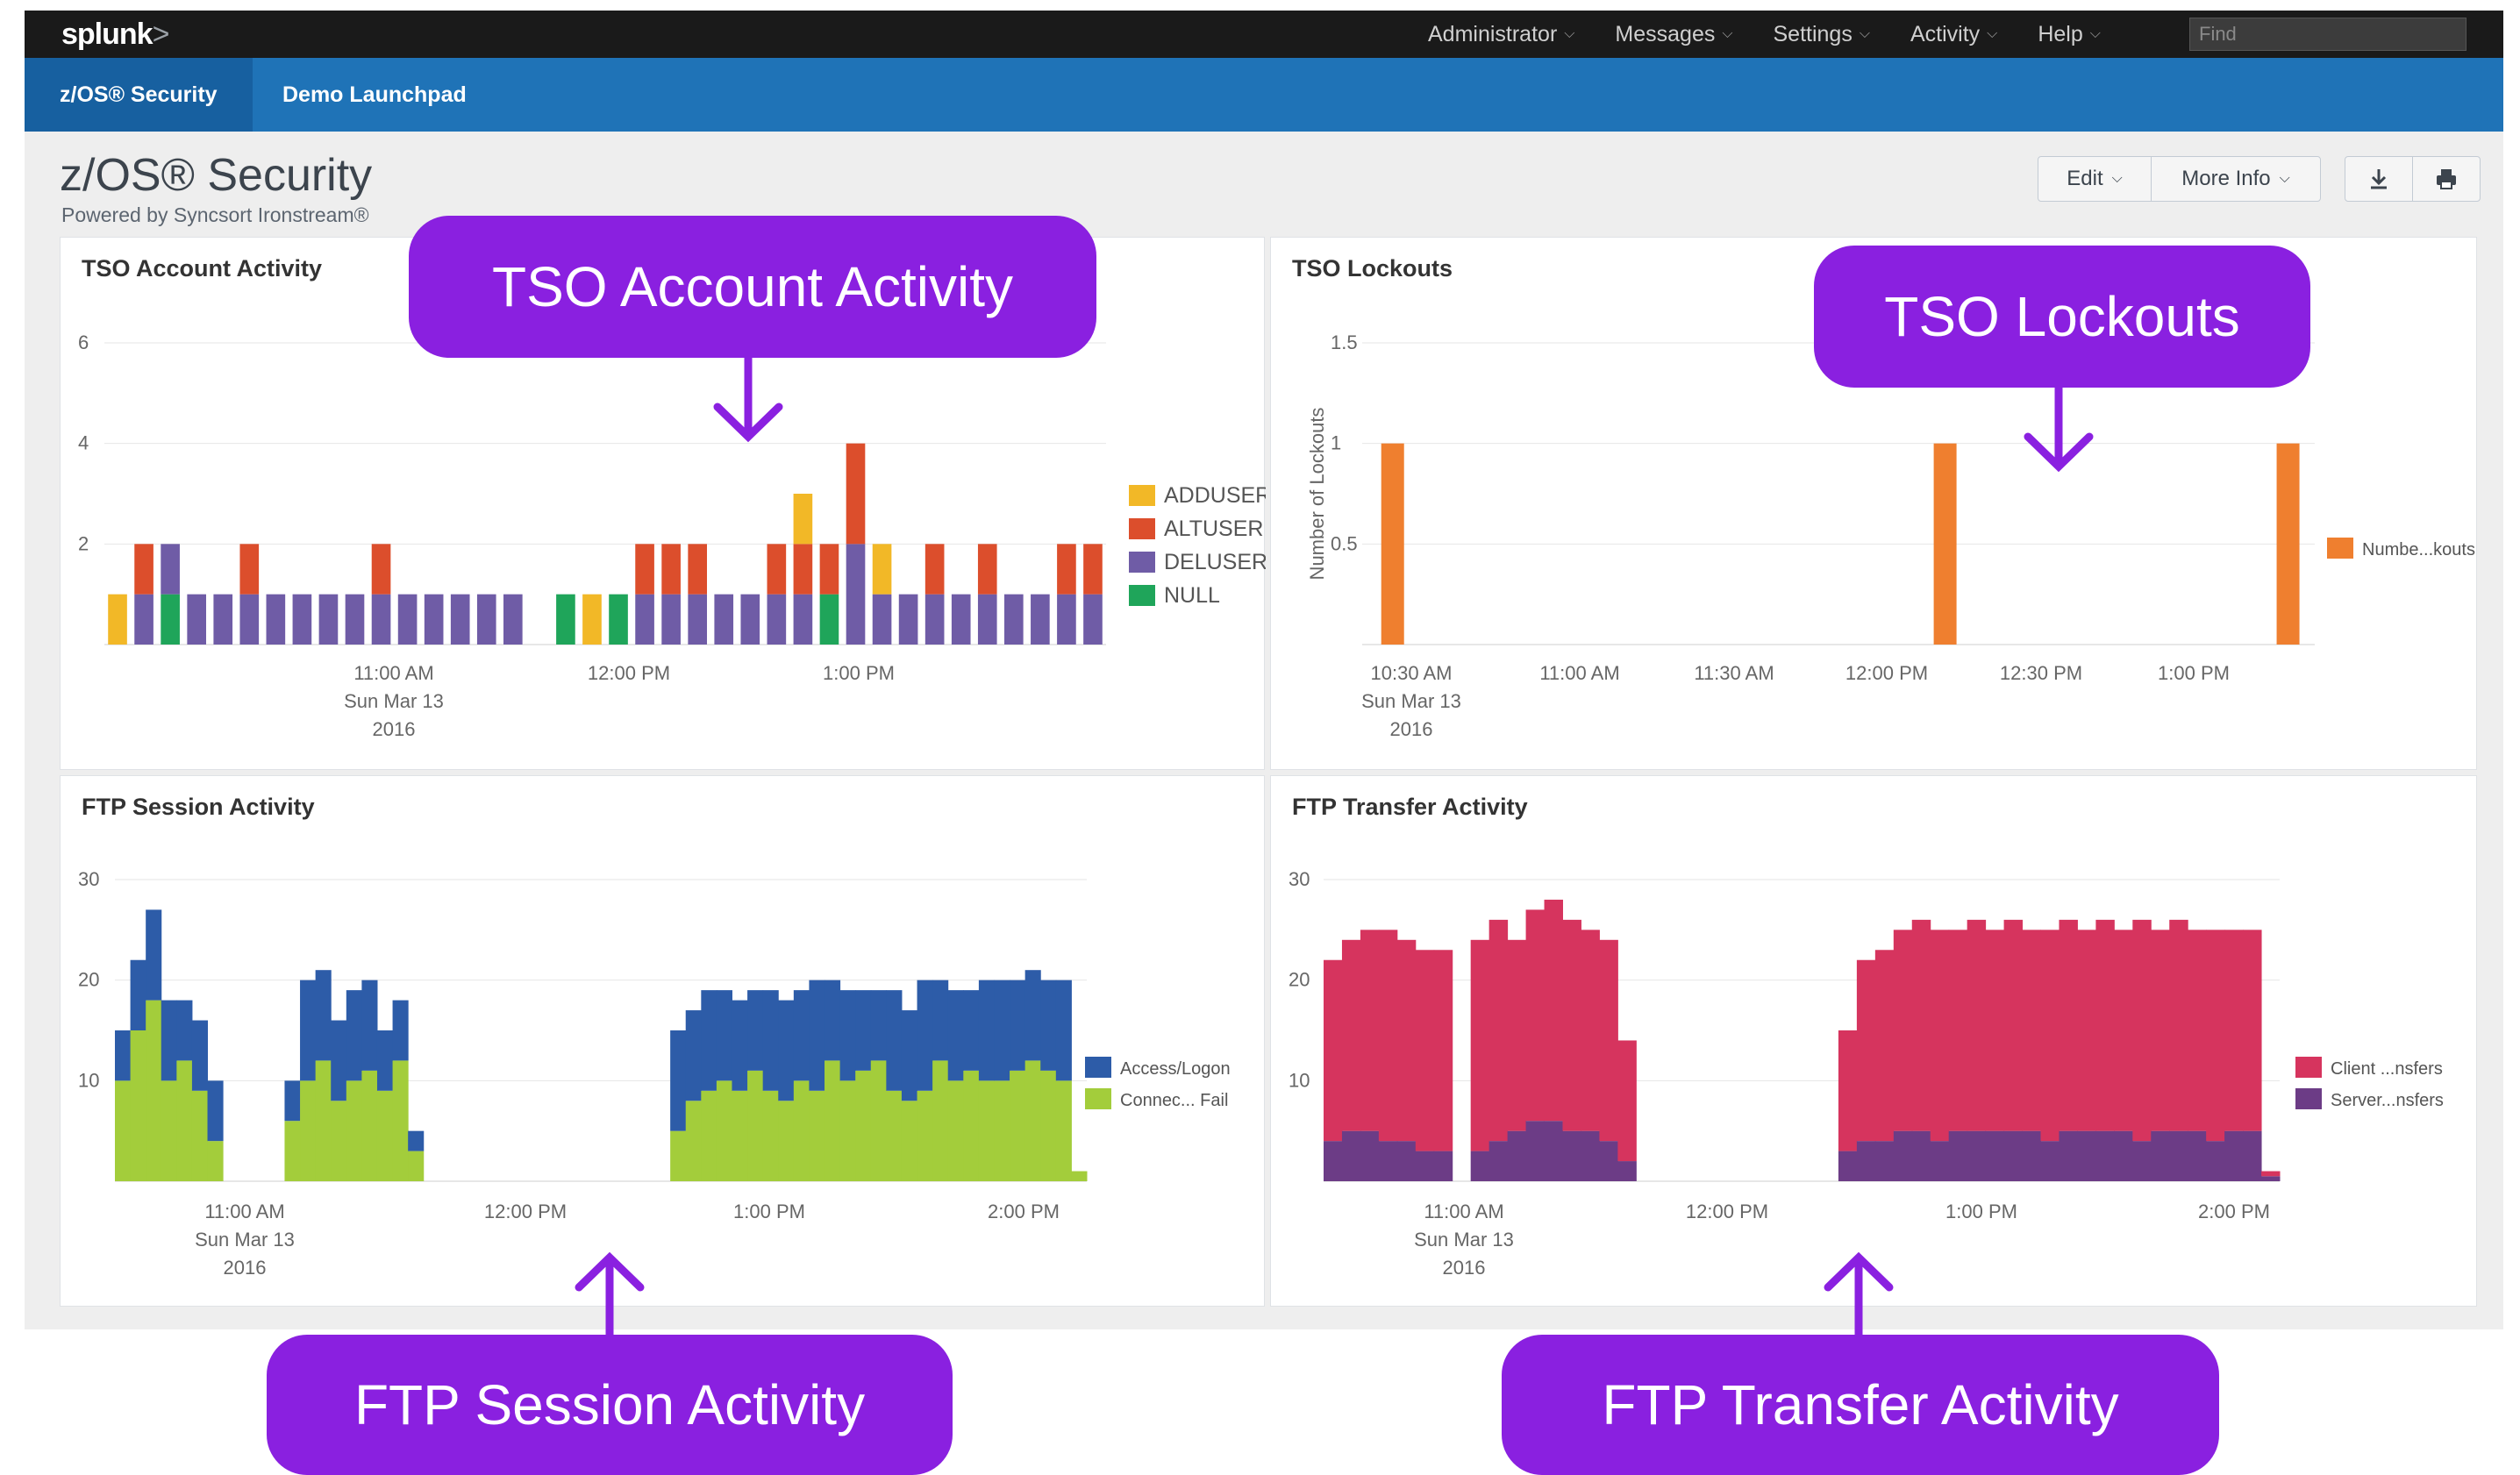 This screenshot has width=2520, height=1475. What do you see at coordinates (1215, 562) in the screenshot?
I see `legend-label: DELUSER` at bounding box center [1215, 562].